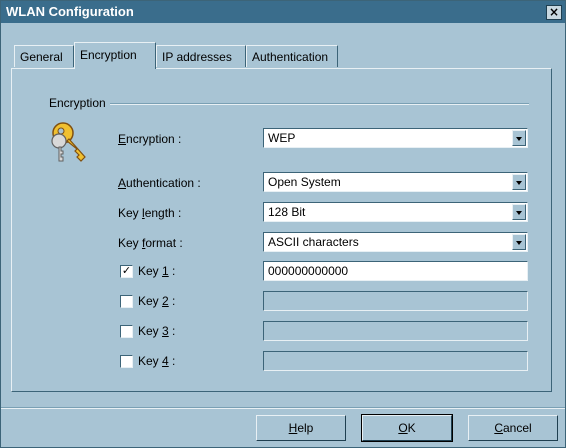 The height and width of the screenshot is (448, 566). Describe the element at coordinates (115, 55) in the screenshot. I see `tab-encryption: Encryption` at that location.